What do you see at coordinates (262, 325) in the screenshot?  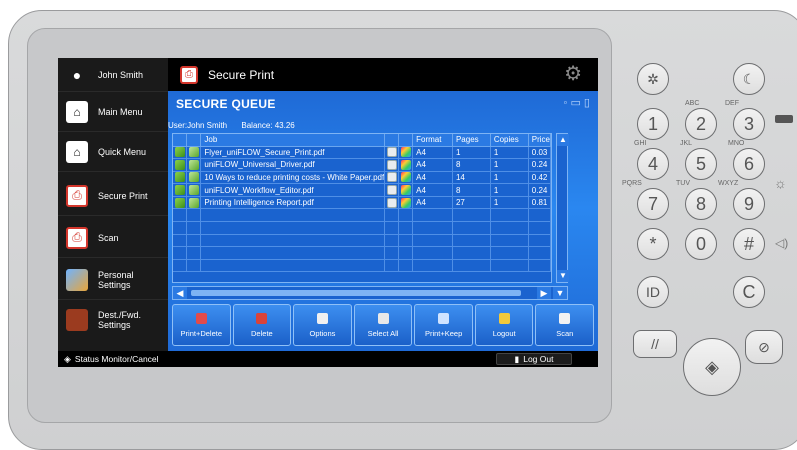 I see `delete-button: Delete` at bounding box center [262, 325].